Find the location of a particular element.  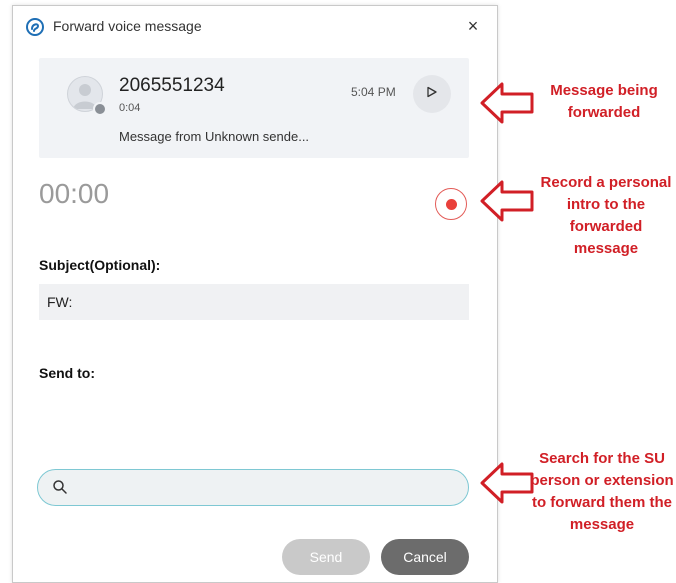

send-button: Send is located at coordinates (326, 557).